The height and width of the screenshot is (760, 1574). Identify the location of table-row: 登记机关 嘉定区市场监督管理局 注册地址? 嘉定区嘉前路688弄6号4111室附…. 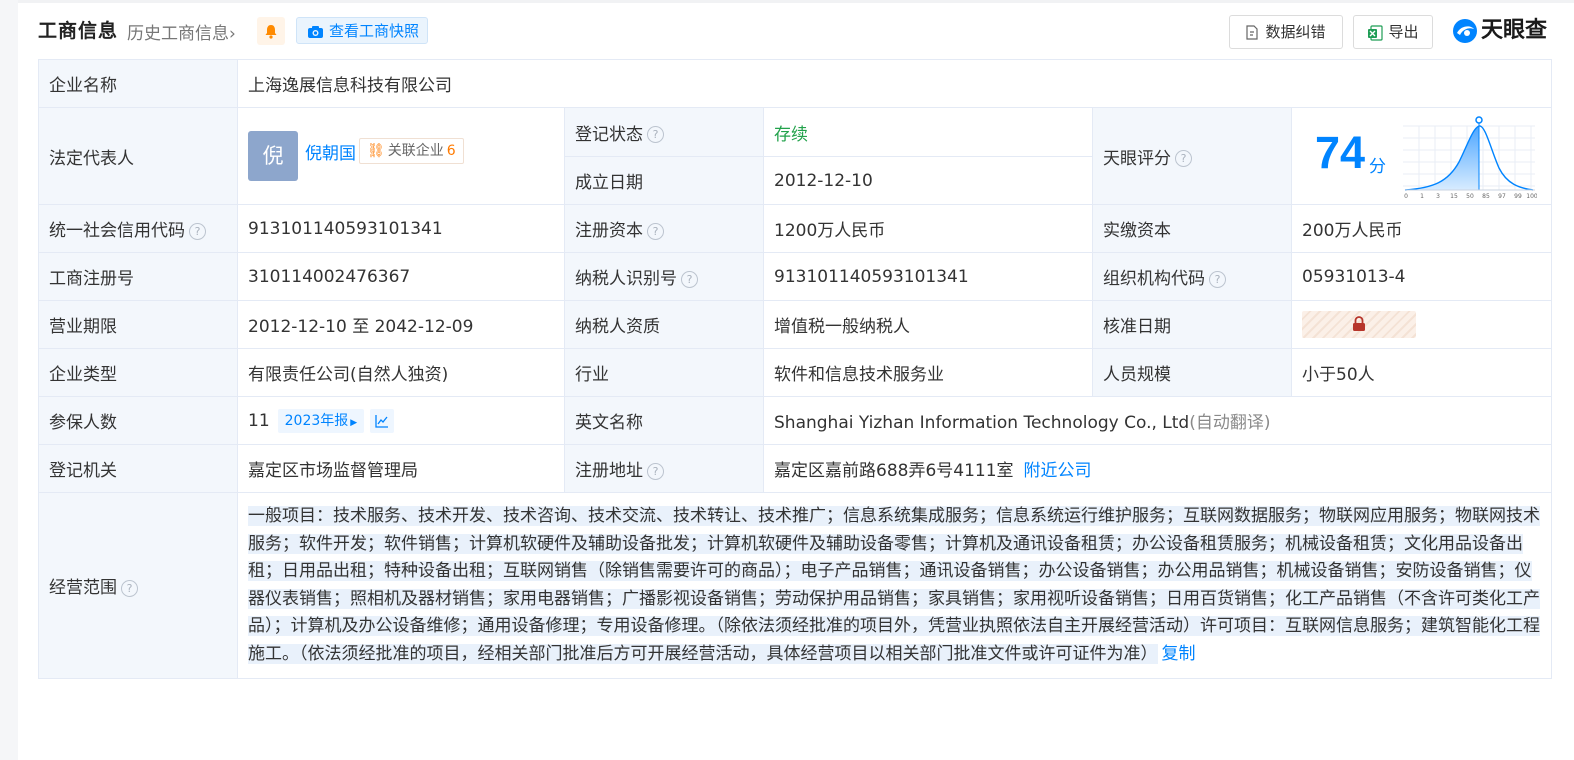
(795, 468).